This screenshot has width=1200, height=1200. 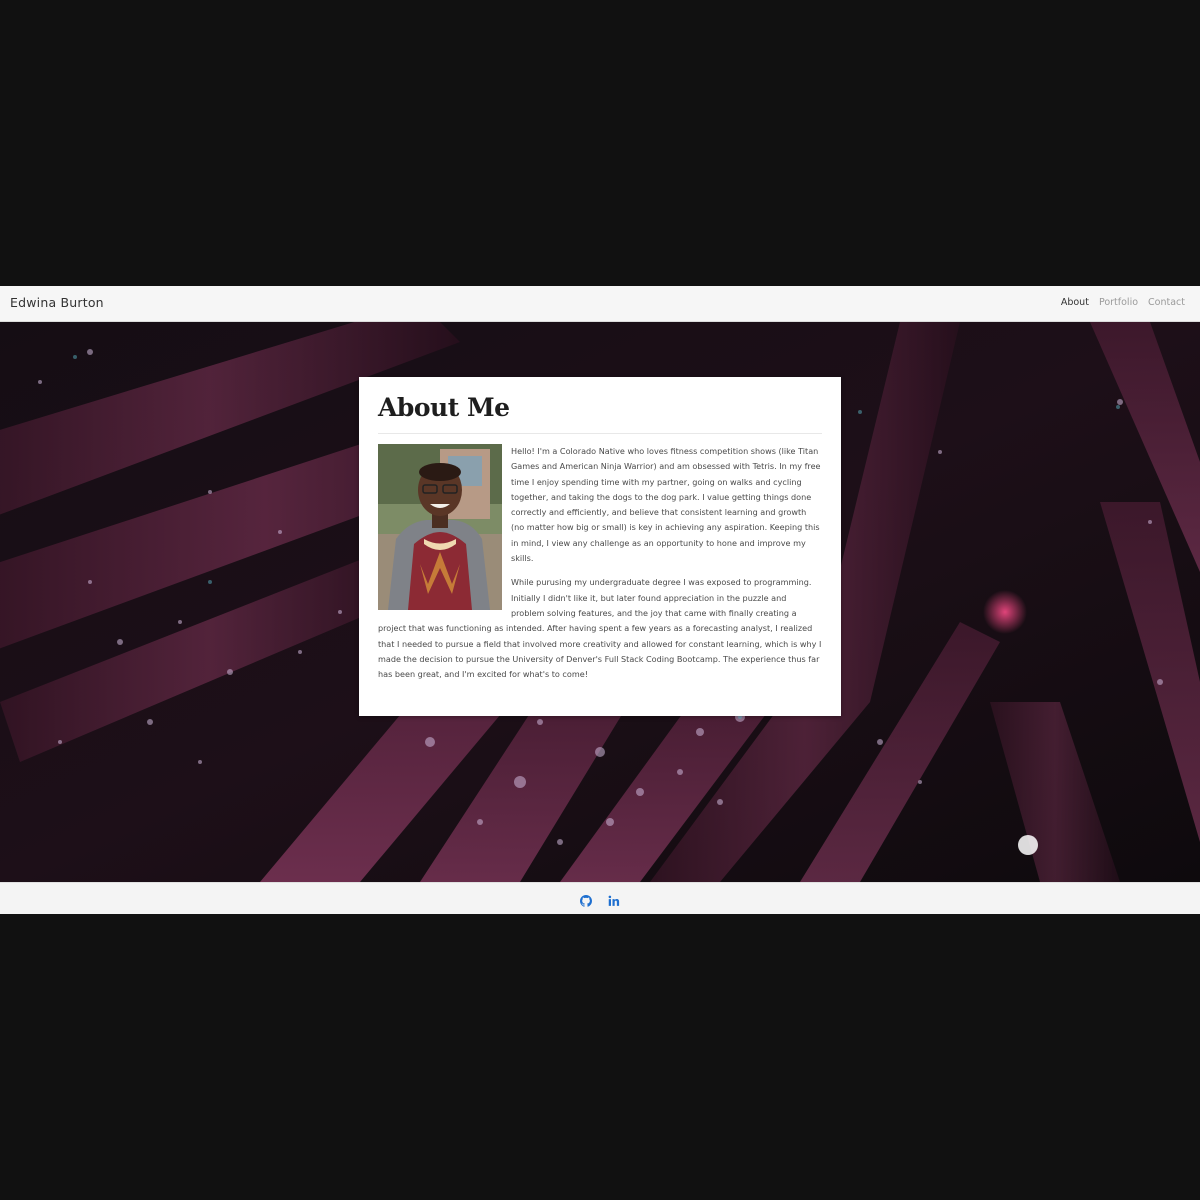 I want to click on title-divider, so click(x=600, y=433).